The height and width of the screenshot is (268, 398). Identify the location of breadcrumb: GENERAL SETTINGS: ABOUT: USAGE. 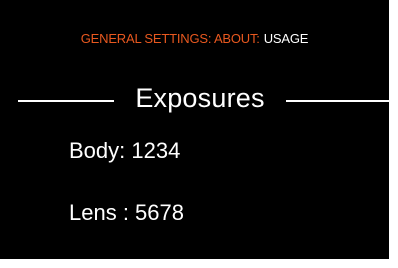
(194, 38).